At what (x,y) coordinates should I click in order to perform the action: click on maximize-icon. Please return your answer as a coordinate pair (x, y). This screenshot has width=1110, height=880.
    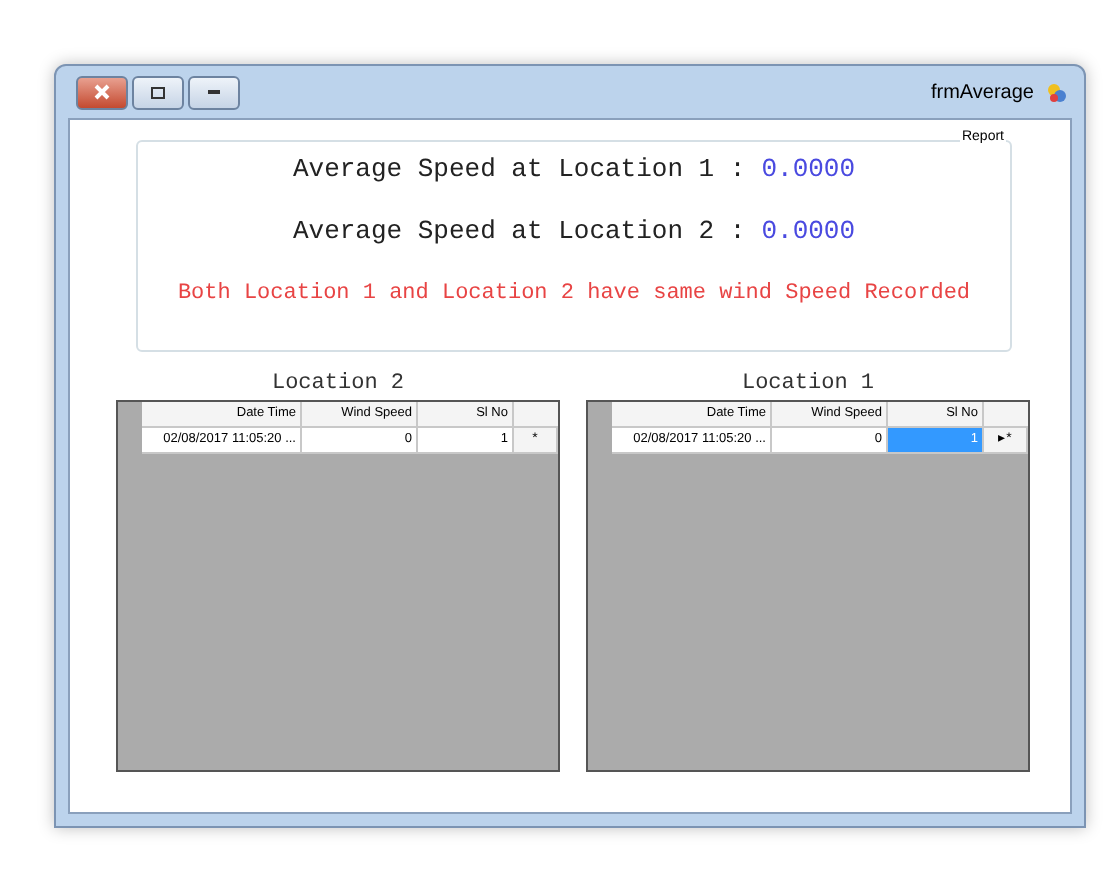
    Looking at the image, I should click on (158, 92).